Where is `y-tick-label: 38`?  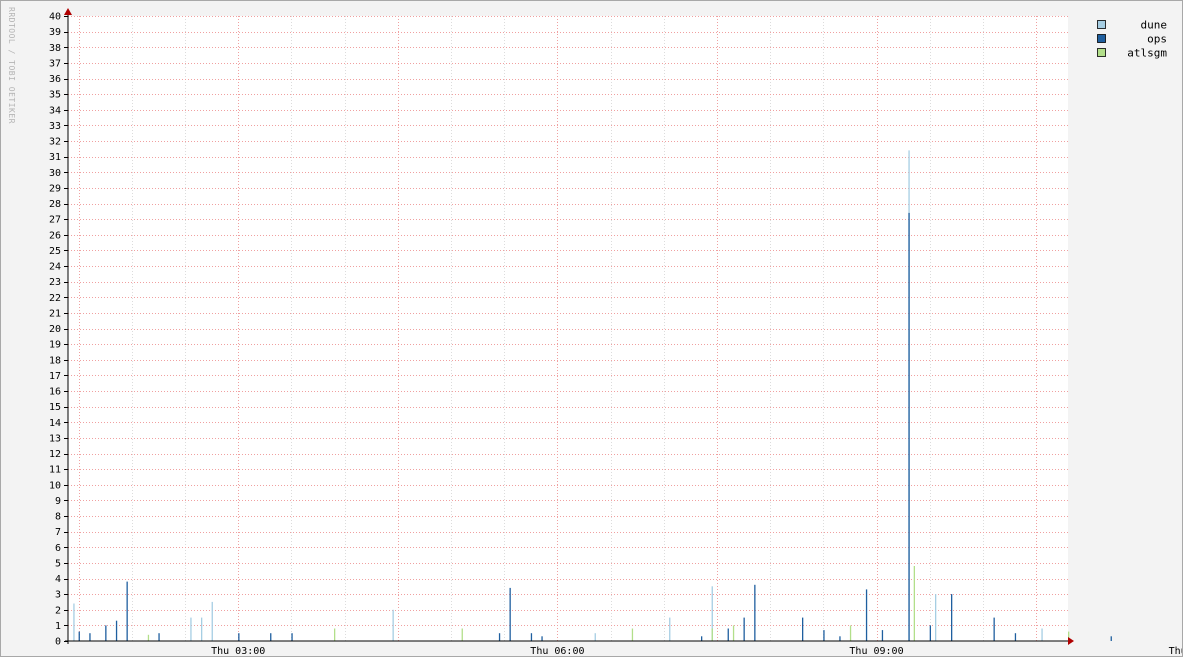 y-tick-label: 38 is located at coordinates (55, 48).